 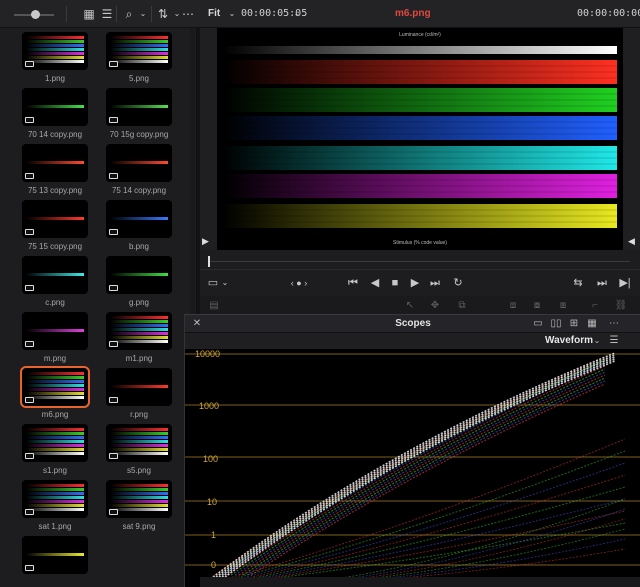 What do you see at coordinates (415, 283) in the screenshot?
I see `play-icon: ▶` at bounding box center [415, 283].